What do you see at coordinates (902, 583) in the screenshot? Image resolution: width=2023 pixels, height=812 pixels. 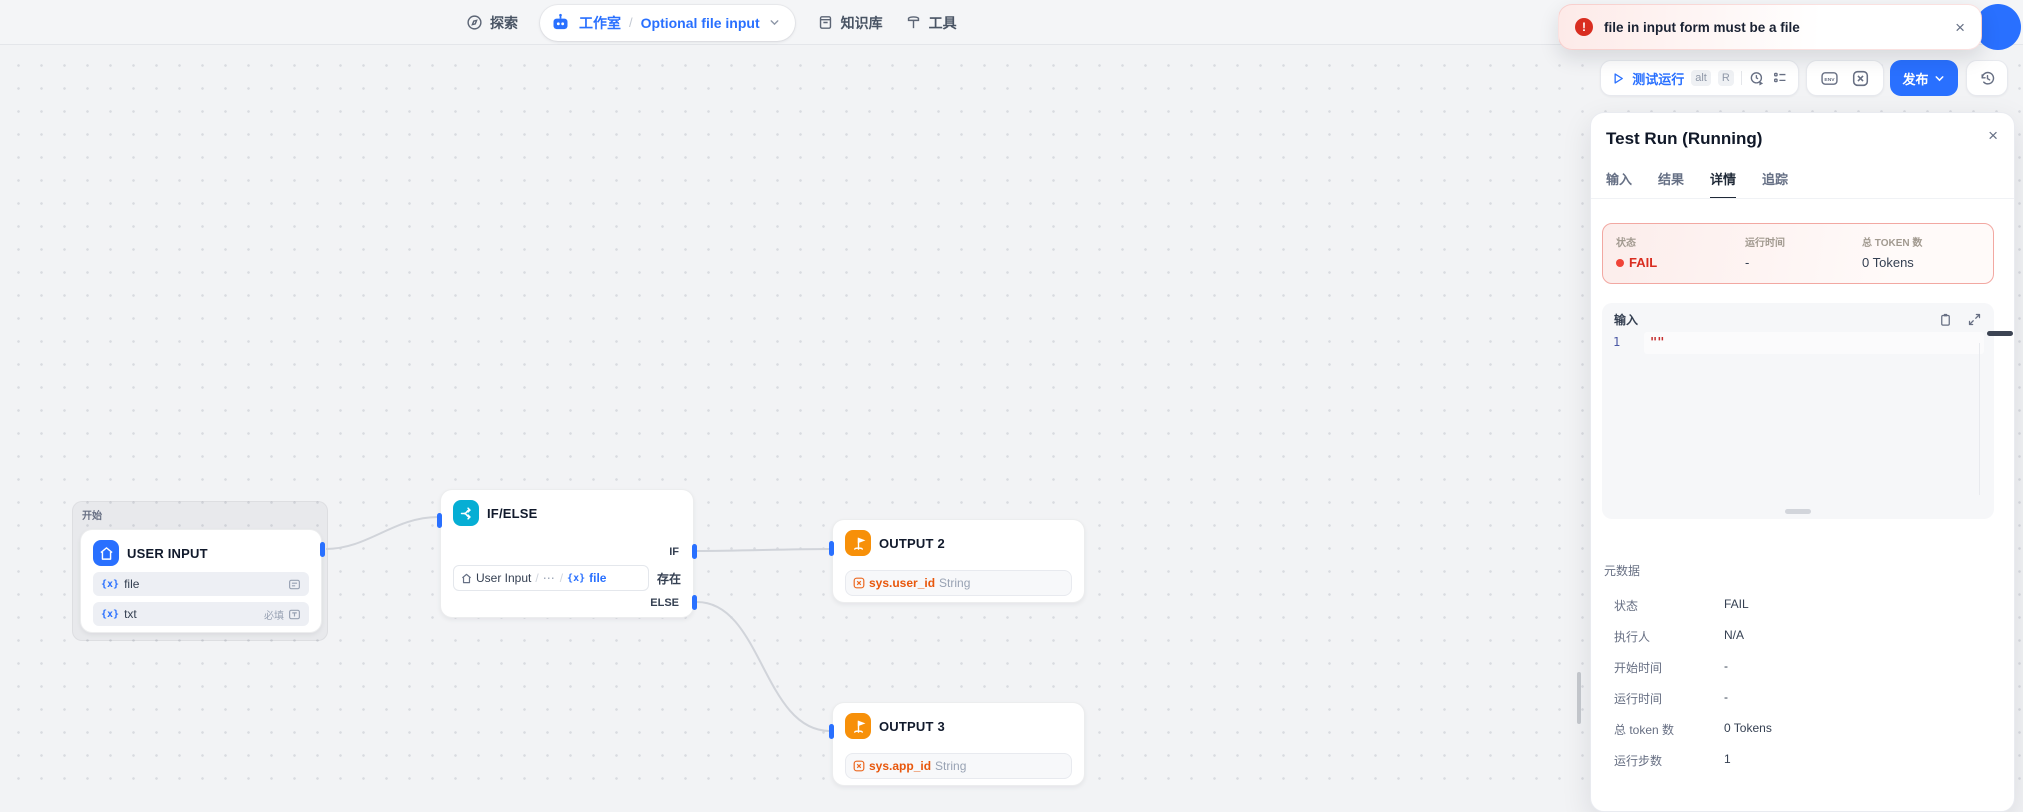 I see `output2-variable: sys.user_id` at bounding box center [902, 583].